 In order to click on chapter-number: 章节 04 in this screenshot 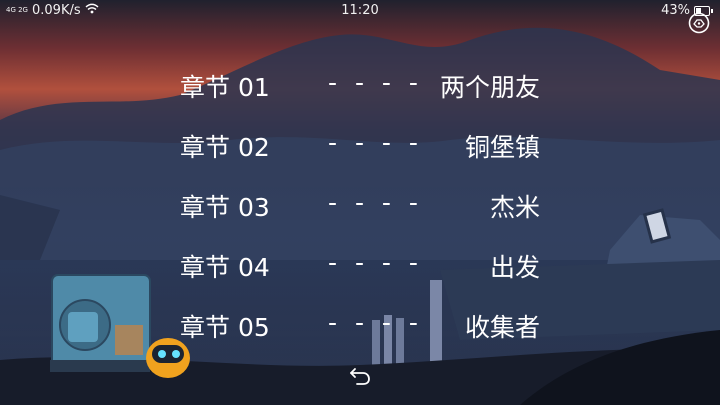, I will do `click(225, 267)`.